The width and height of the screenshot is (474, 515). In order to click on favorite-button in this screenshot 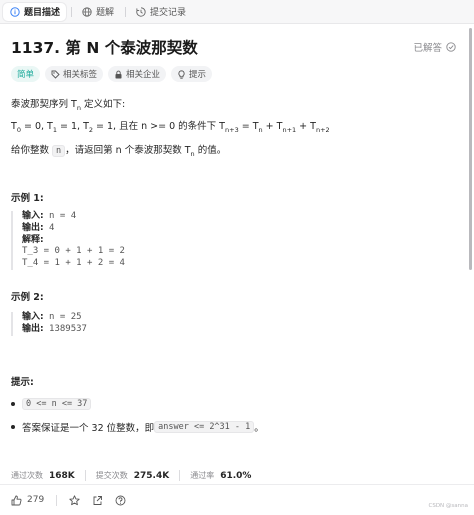, I will do `click(74, 500)`.